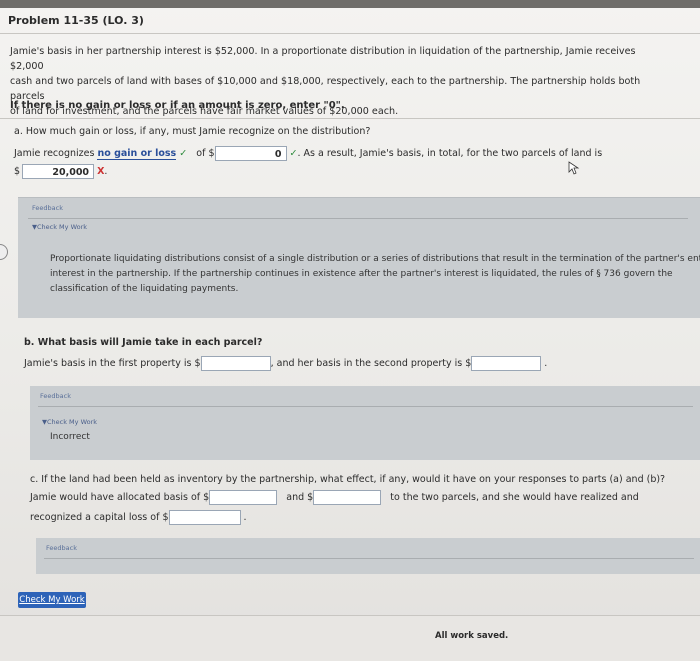  I want to click on scroll-indicator, so click(4, 252).